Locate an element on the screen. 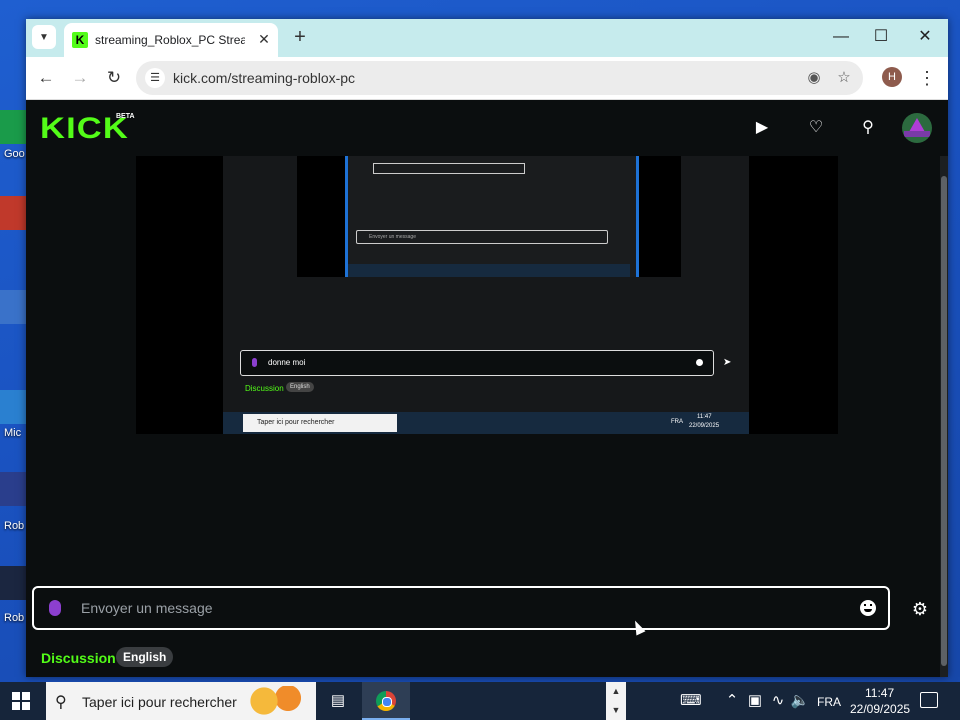  stream-discussion-label: Discussion is located at coordinates (264, 388).